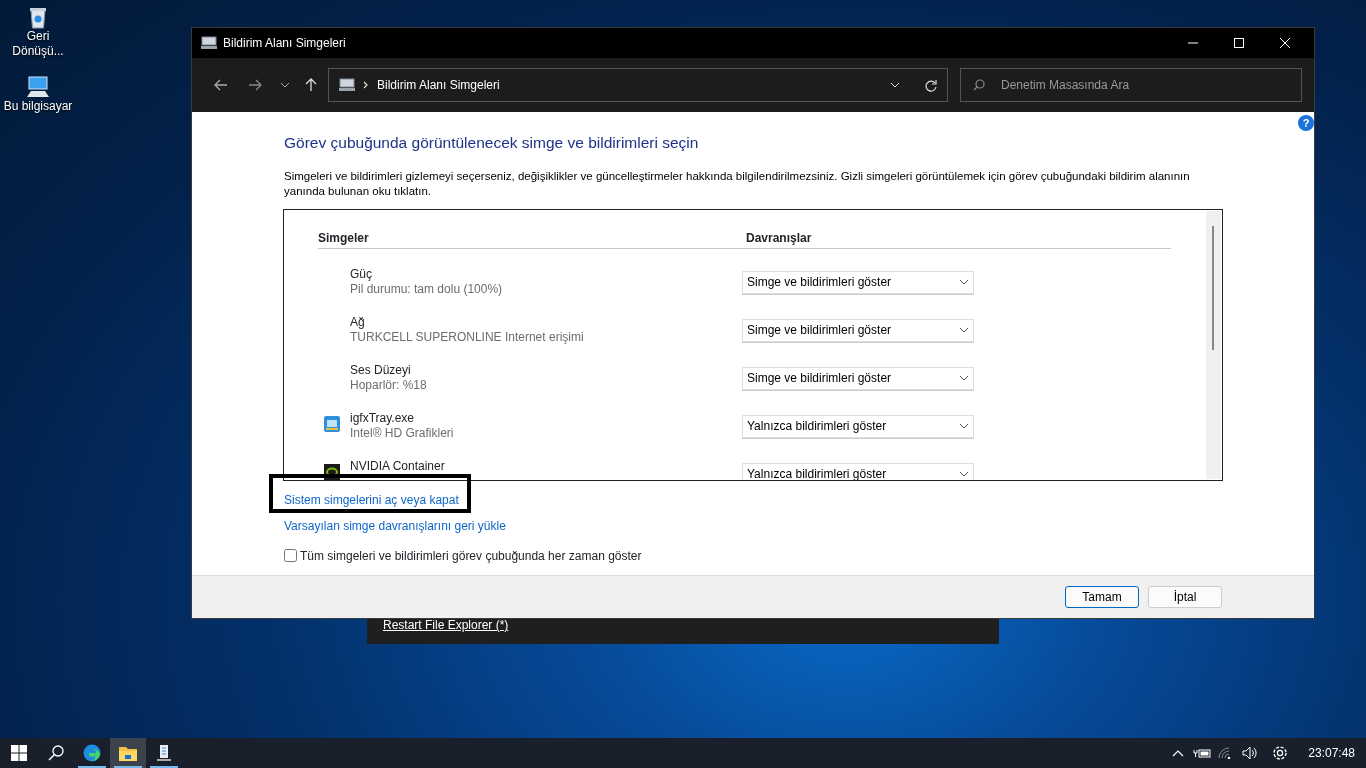 The height and width of the screenshot is (768, 1366). I want to click on forward-arrow-icon, so click(255, 85).